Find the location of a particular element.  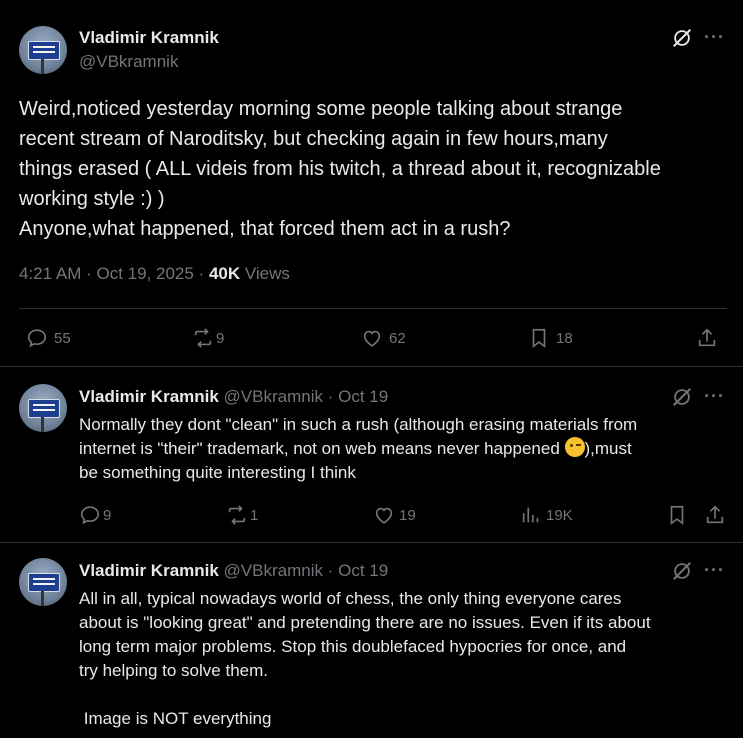

views-count: 40K is located at coordinates (224, 273).